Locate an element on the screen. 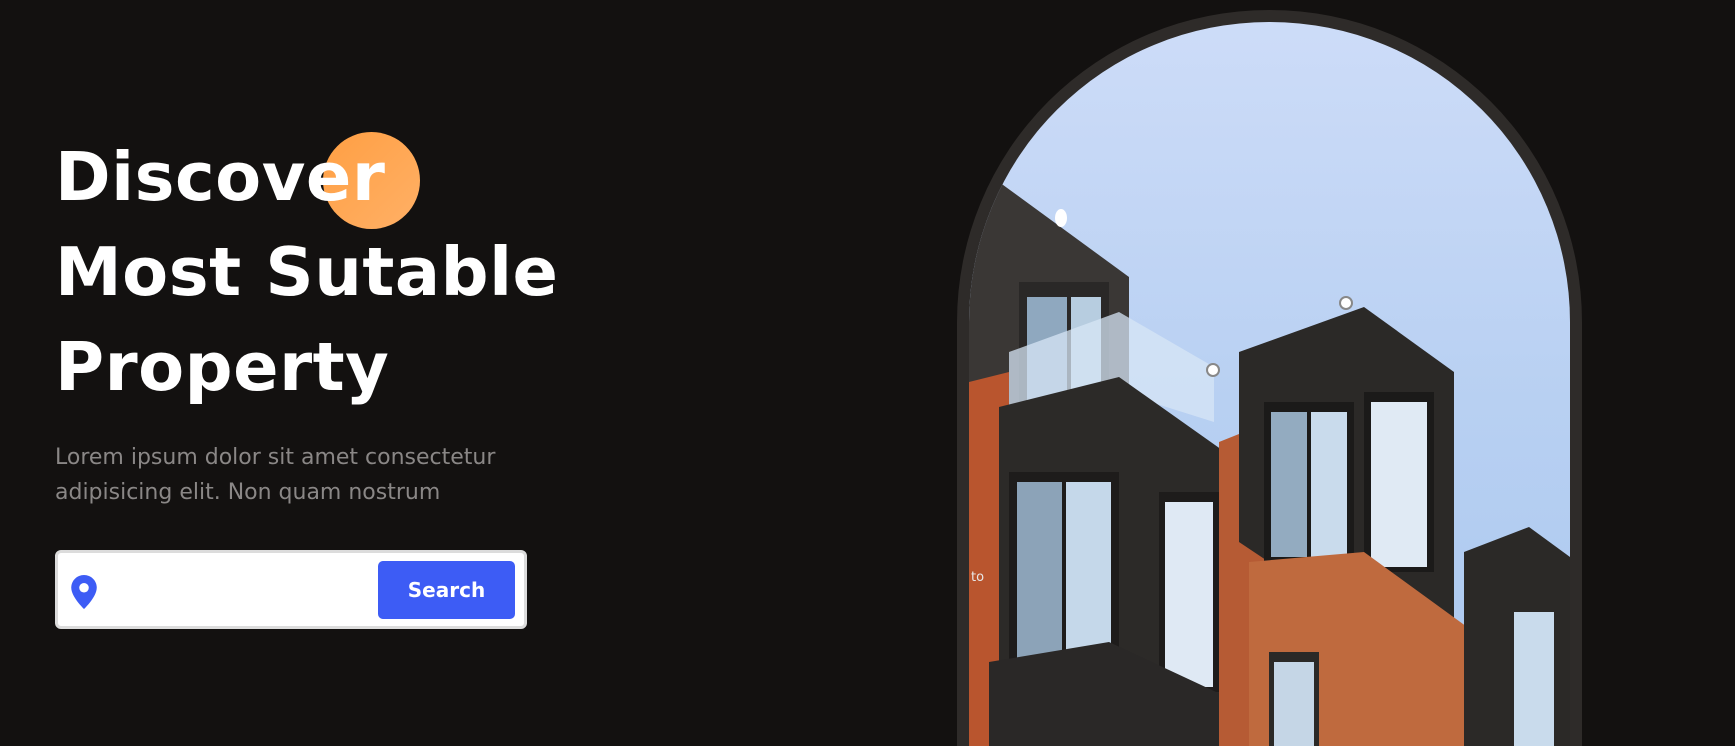 The width and height of the screenshot is (1735, 746). location-search-bar: Search is located at coordinates (291, 589).